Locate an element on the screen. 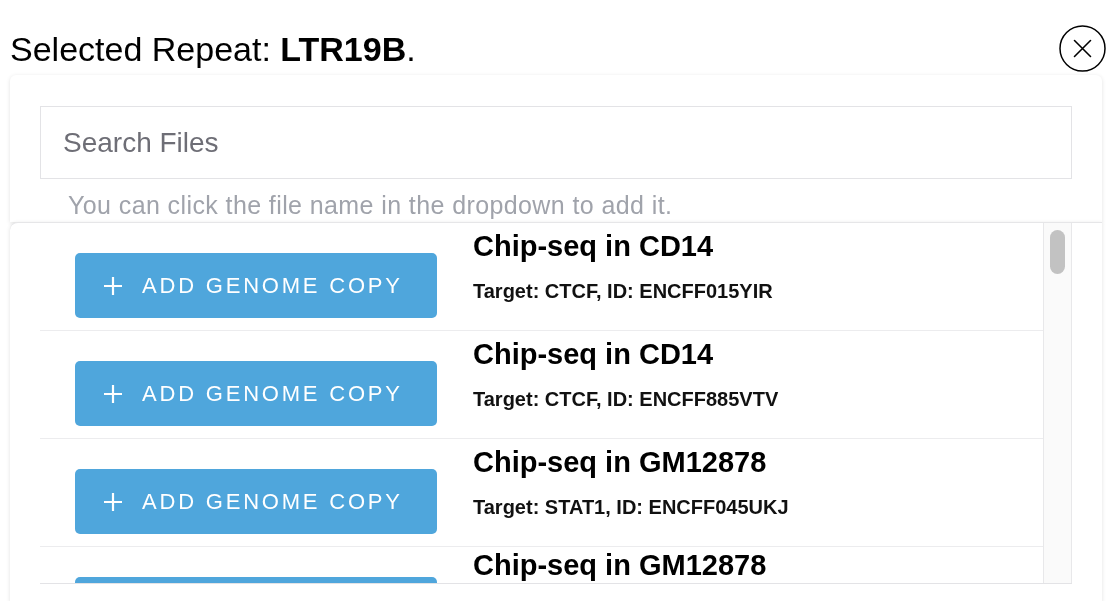  close-icon is located at coordinates (1082, 48).